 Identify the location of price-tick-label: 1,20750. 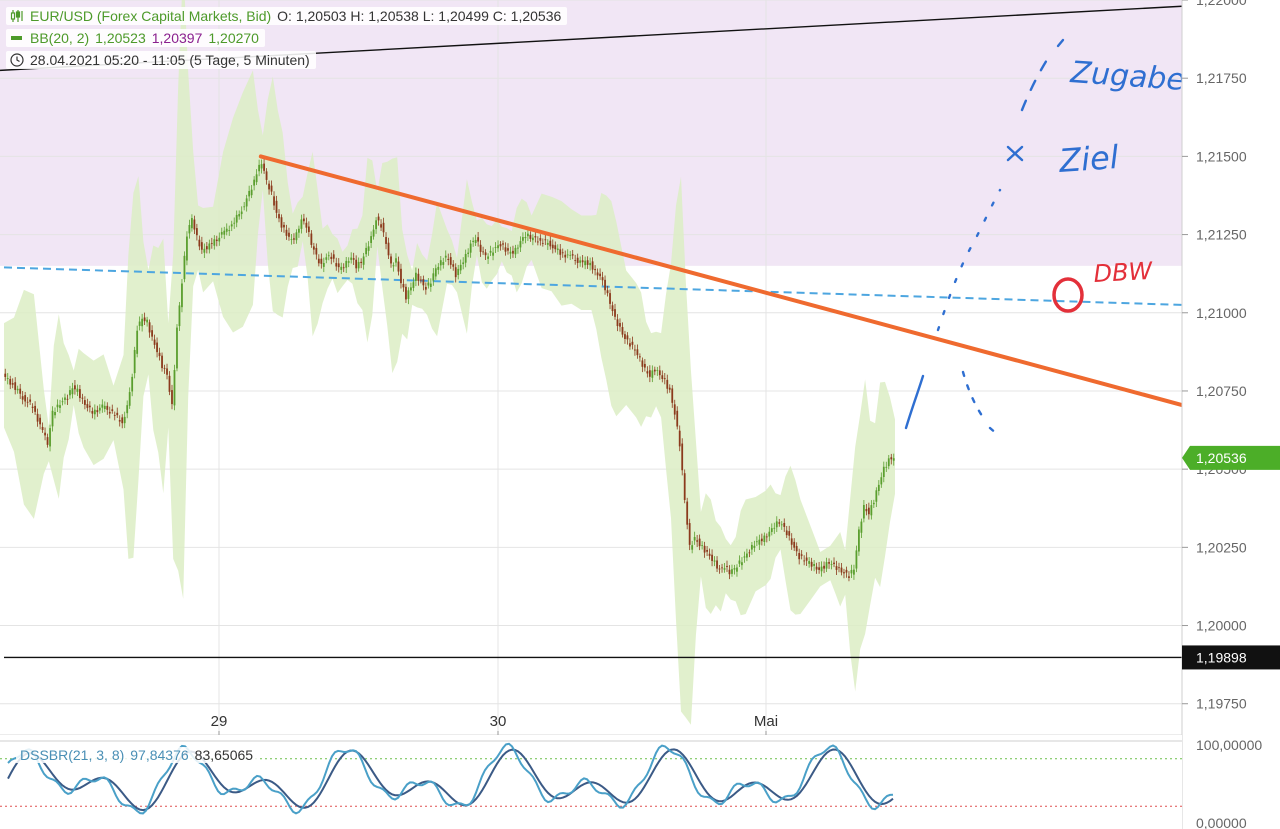
(1221, 391).